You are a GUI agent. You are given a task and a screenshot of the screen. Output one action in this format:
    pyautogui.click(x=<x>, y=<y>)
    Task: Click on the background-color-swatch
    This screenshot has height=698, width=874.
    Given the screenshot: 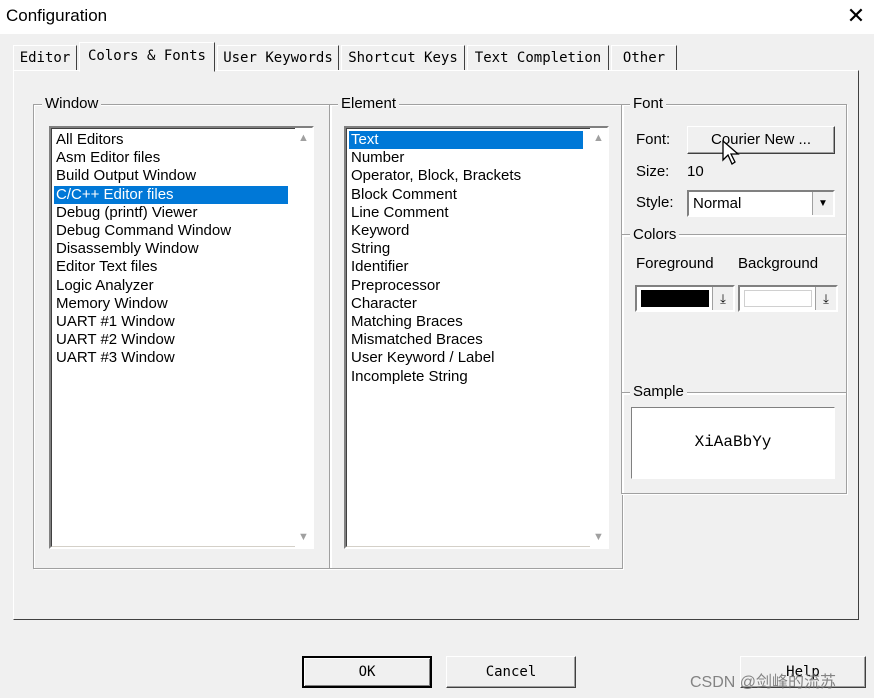 What is the action you would take?
    pyautogui.click(x=778, y=298)
    